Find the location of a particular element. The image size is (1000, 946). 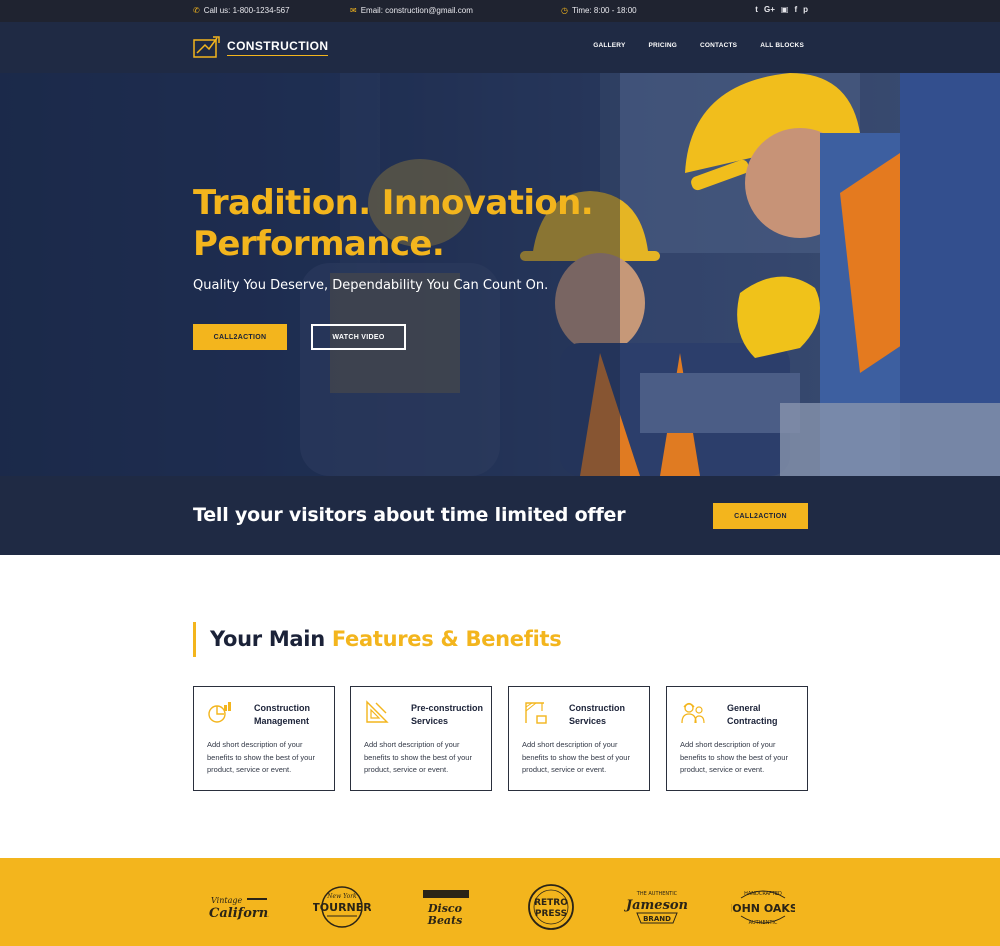

svg-text: California is located at coordinates (239, 913).